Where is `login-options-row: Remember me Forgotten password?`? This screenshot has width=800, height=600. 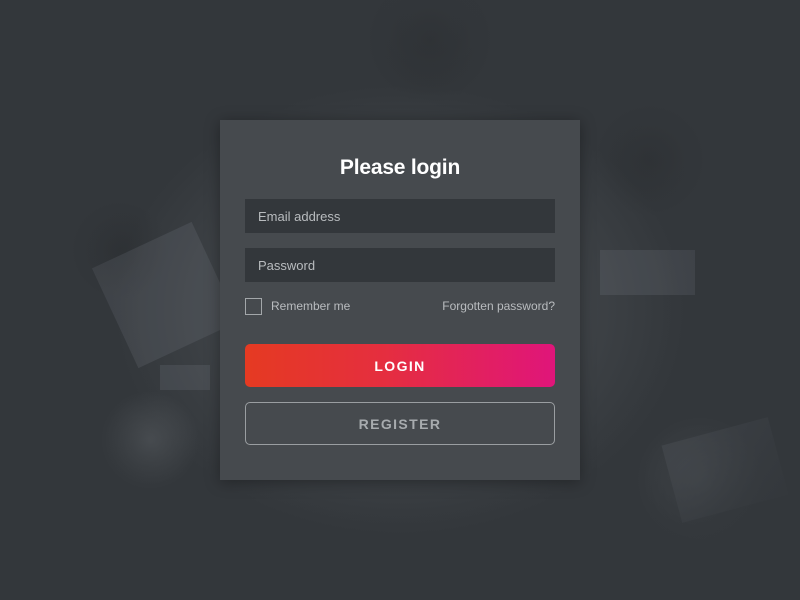
login-options-row: Remember me Forgotten password? is located at coordinates (400, 306).